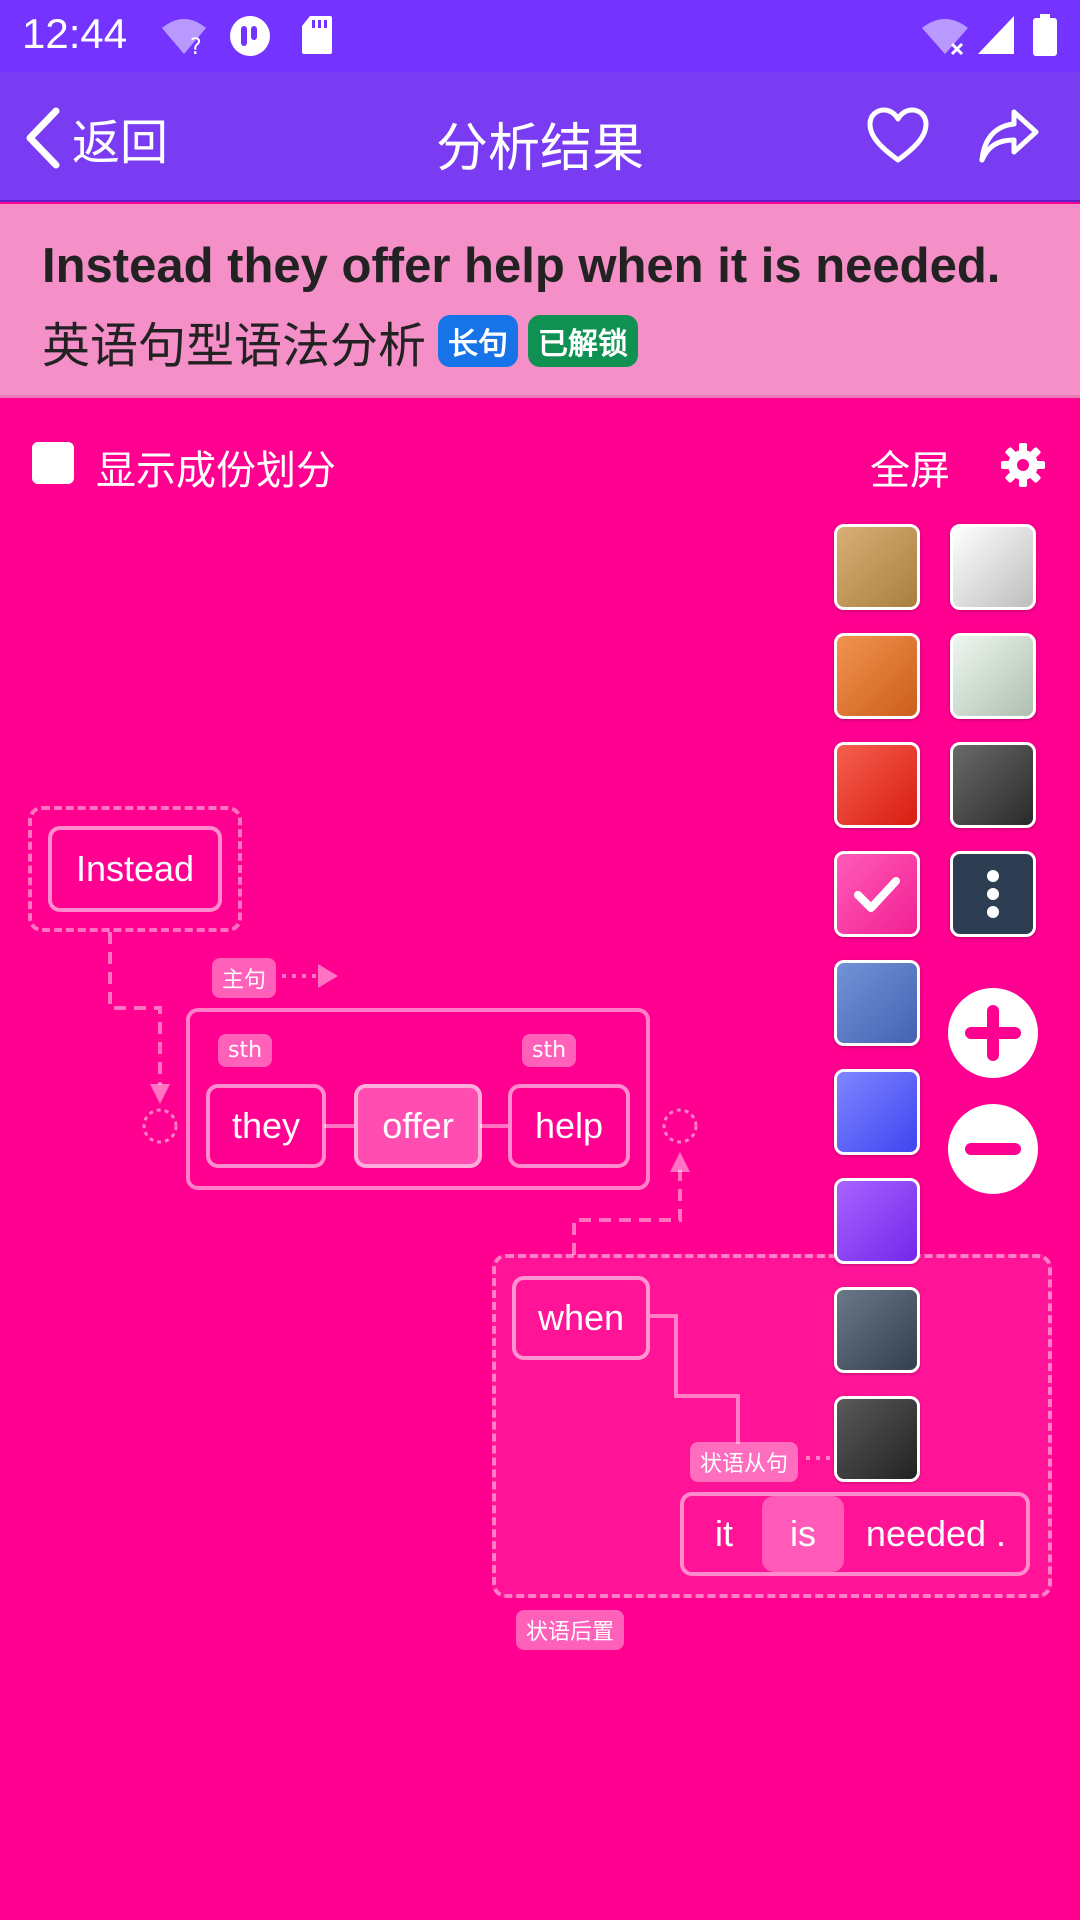 The image size is (1080, 1920). Describe the element at coordinates (244, 978) in the screenshot. I see `tag-main-clause: 主句` at that location.